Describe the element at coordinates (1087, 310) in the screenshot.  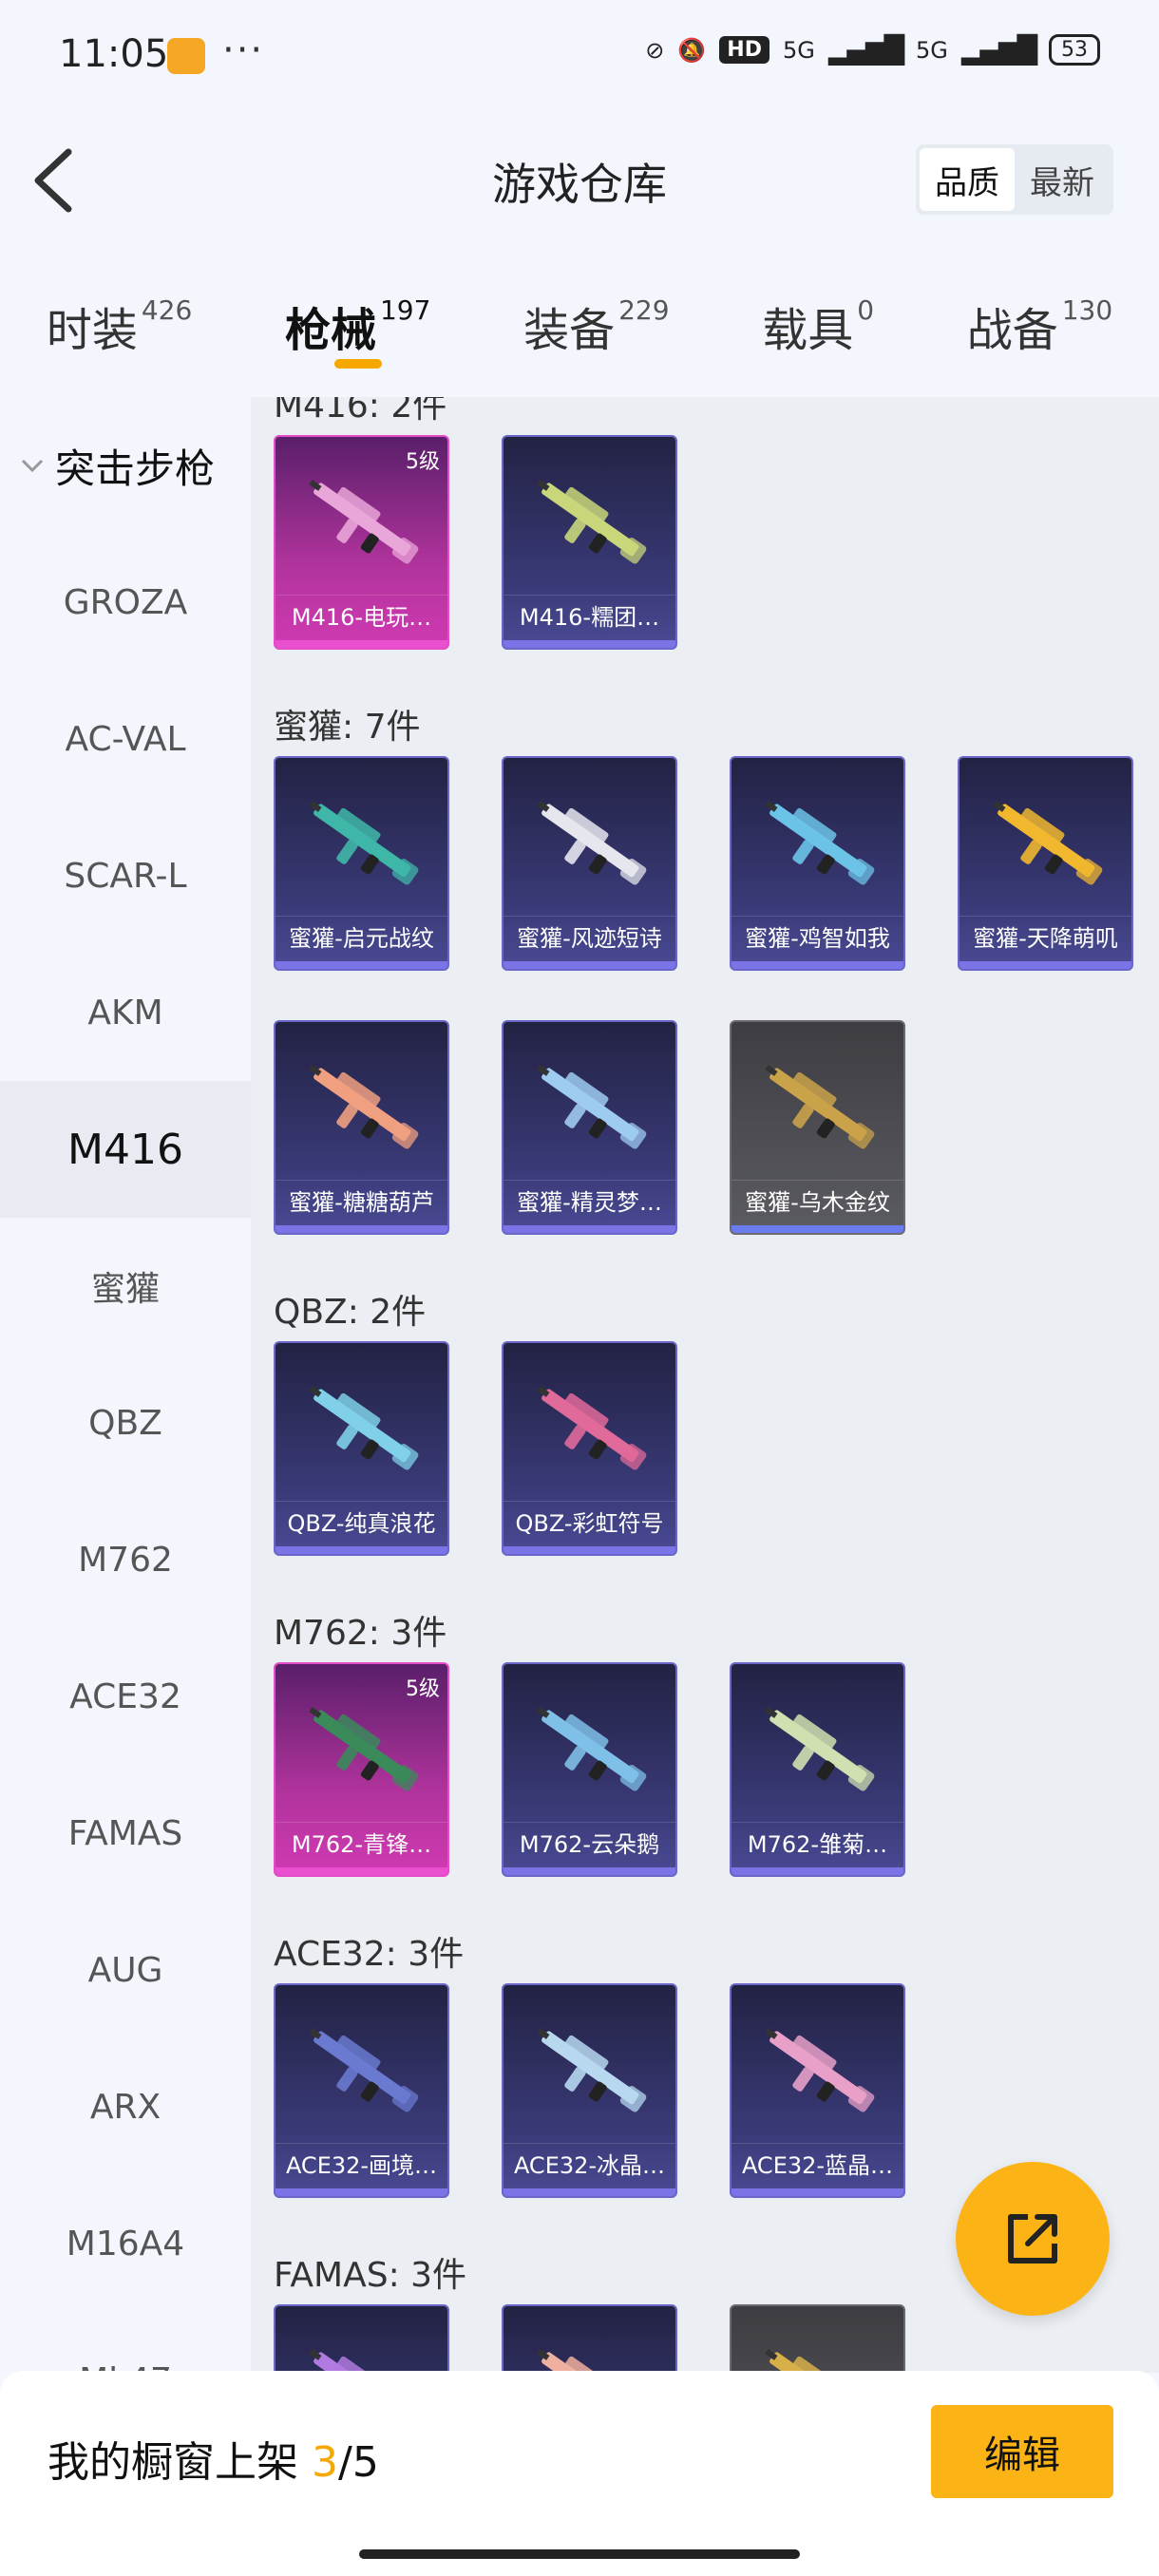
I see `tab-count: 130` at that location.